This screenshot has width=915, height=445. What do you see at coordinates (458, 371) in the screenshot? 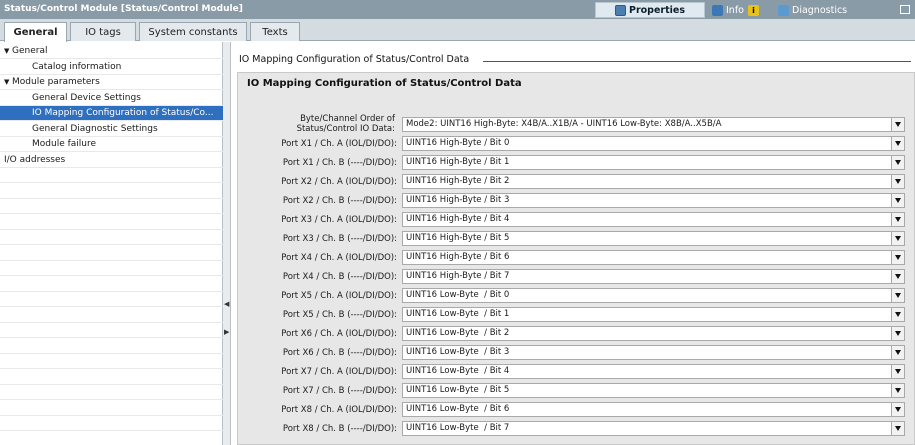
I see `port-mapping-value: UINT16 Low-Byte / Bit 4` at bounding box center [458, 371].